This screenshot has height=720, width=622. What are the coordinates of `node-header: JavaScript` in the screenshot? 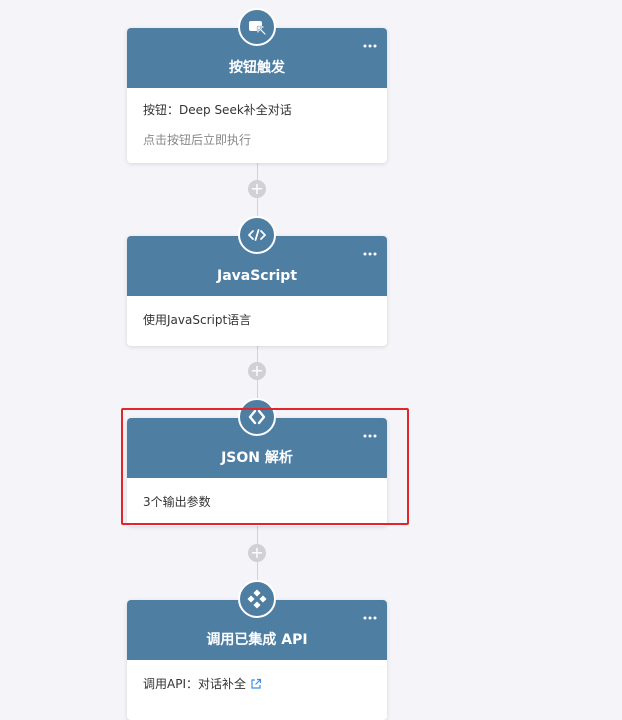 It's located at (257, 256).